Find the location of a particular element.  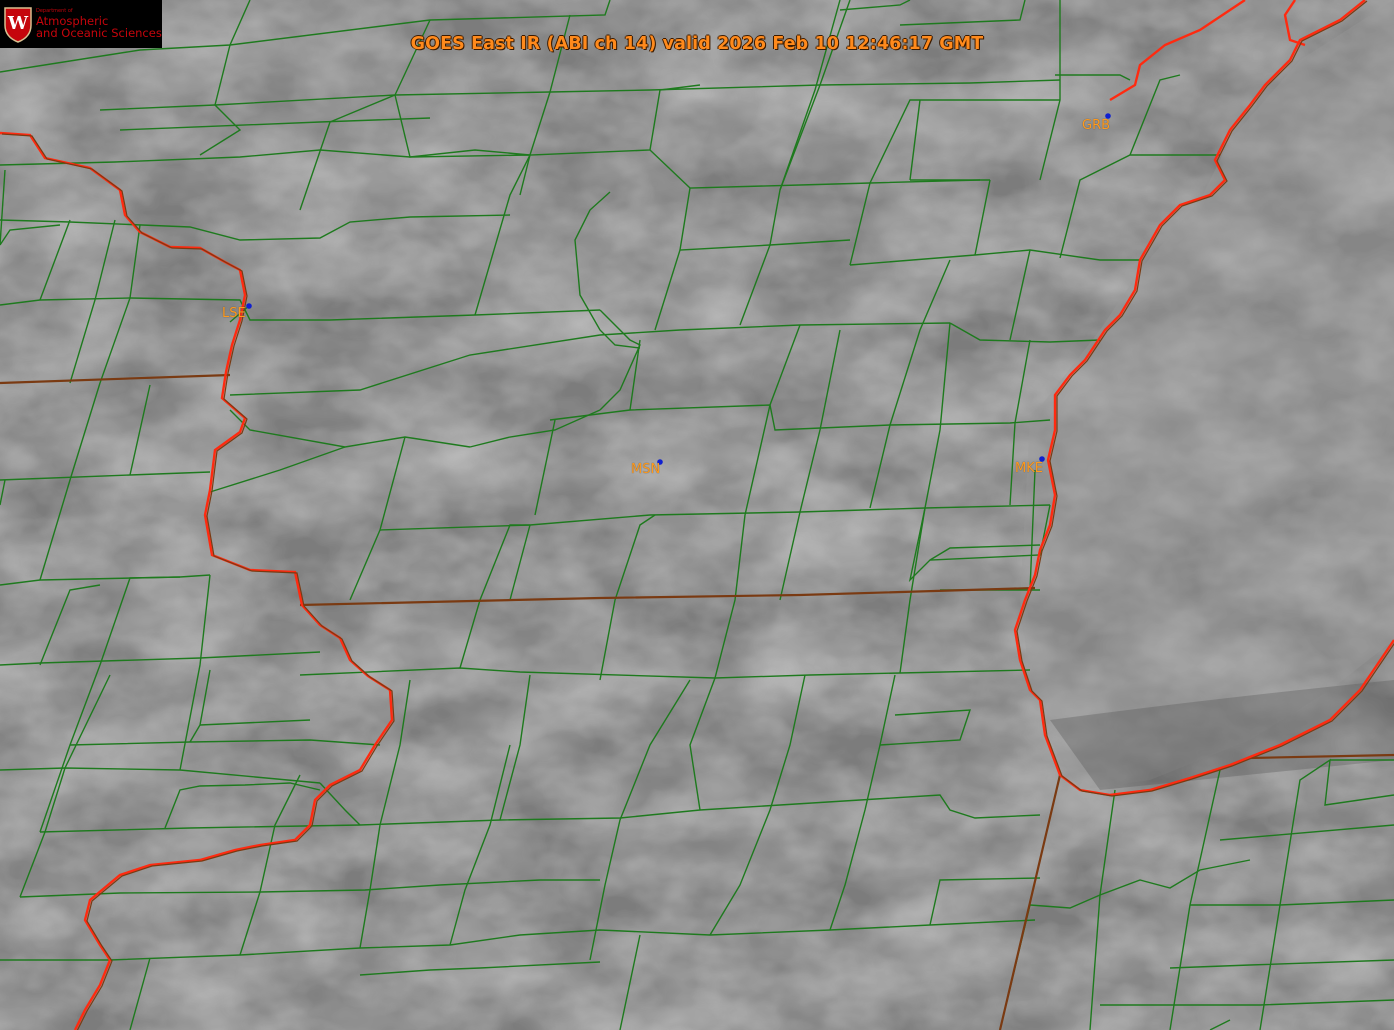

station-label-msn: MSN is located at coordinates (646, 469).